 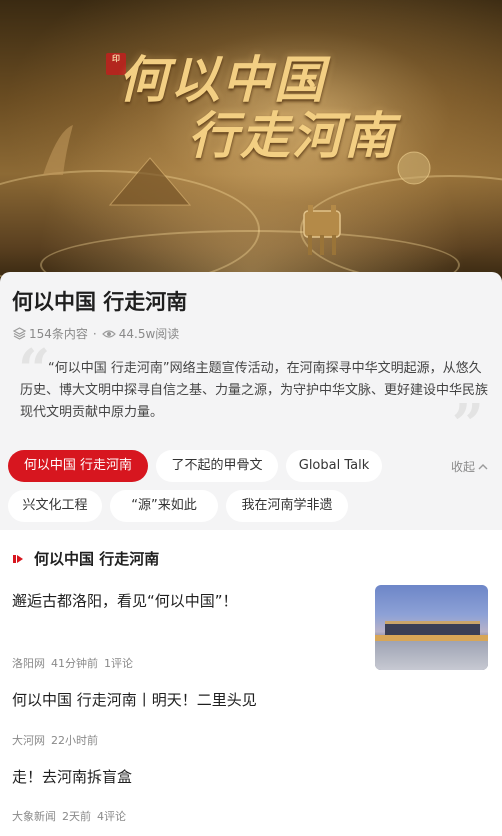 I want to click on eye-icon, so click(x=108, y=333).